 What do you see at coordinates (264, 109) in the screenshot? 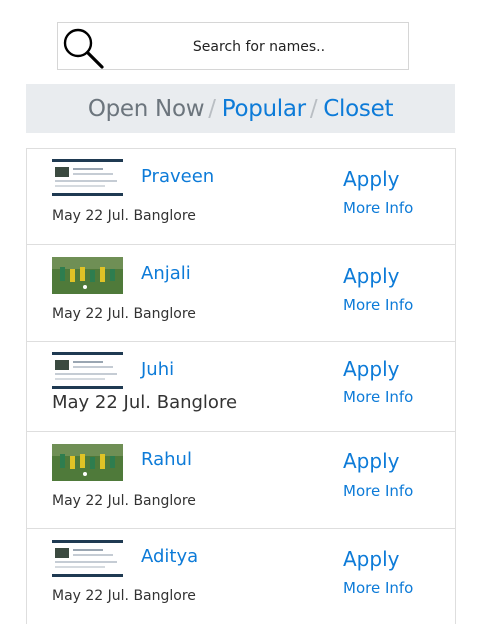
I see `breadcrumb-link-popular: Popular` at bounding box center [264, 109].